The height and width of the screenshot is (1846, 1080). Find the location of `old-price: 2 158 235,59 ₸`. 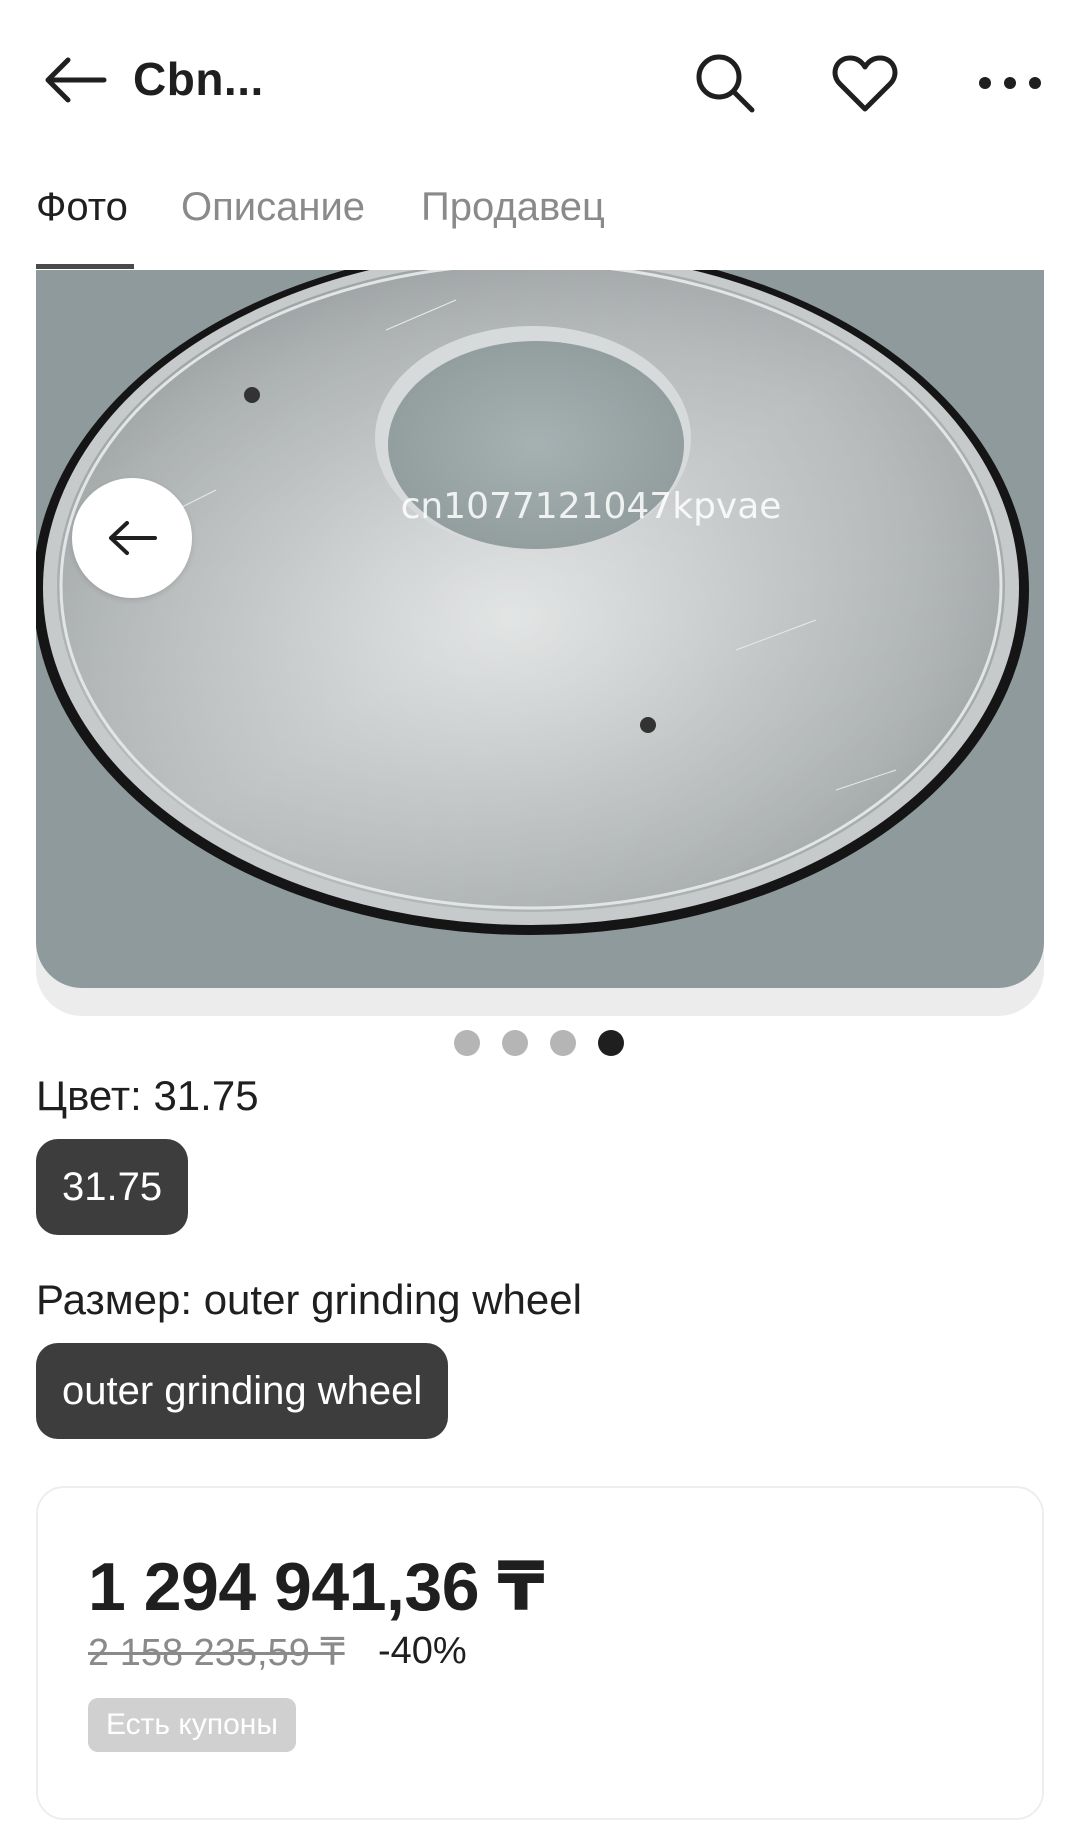

old-price: 2 158 235,59 ₸ is located at coordinates (216, 1653).